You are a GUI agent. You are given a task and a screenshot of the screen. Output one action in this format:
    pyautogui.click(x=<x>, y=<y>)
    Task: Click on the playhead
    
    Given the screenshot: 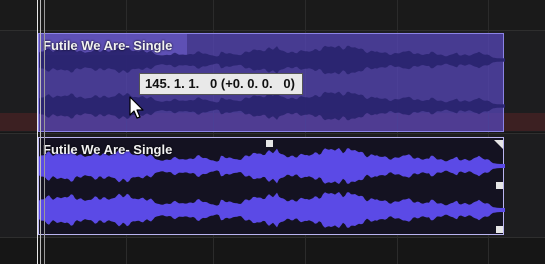 What is the action you would take?
    pyautogui.click(x=37, y=132)
    